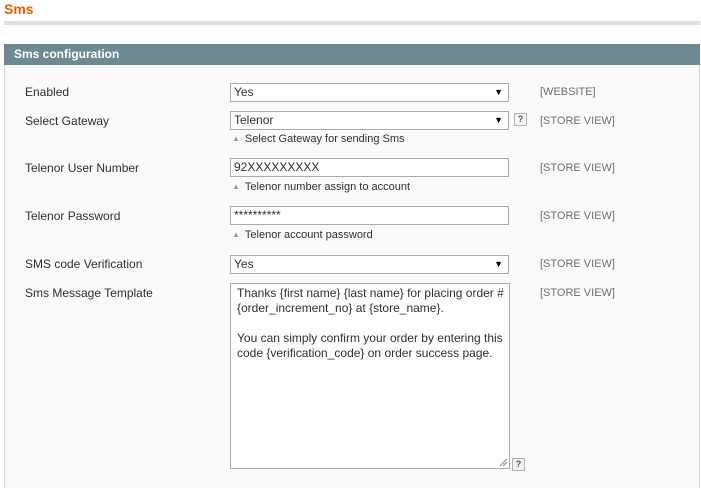  I want to click on section-header: Sms configuration, so click(352, 54).